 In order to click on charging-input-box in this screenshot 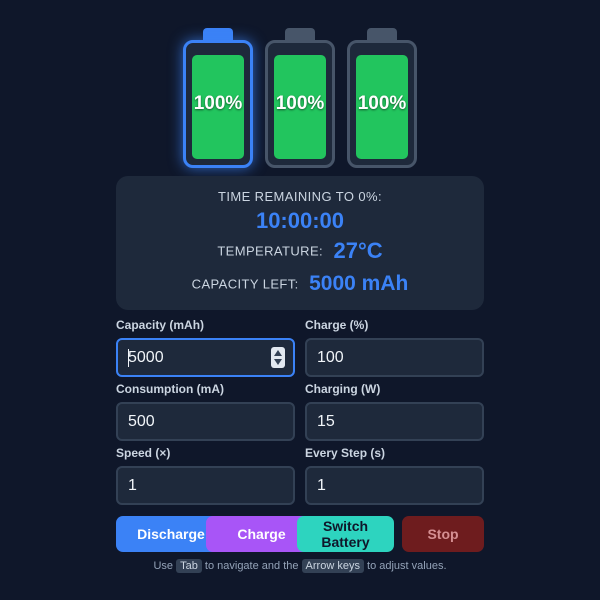, I will do `click(394, 421)`.